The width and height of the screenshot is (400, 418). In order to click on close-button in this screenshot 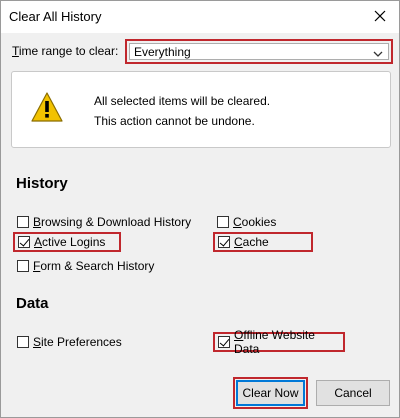, I will do `click(380, 16)`.